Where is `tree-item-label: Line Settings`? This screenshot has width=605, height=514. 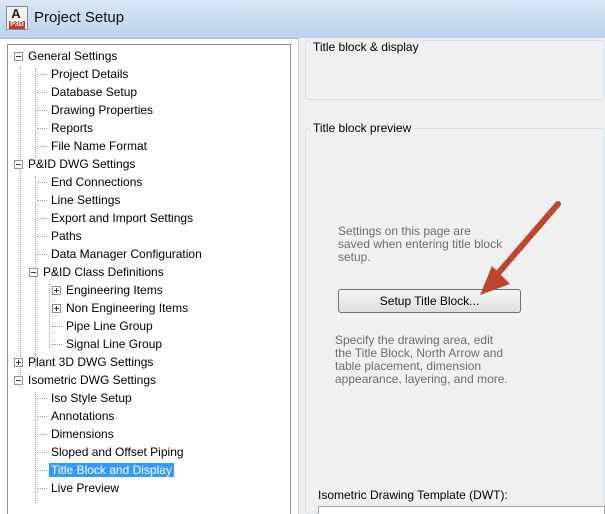
tree-item-label: Line Settings is located at coordinates (86, 200).